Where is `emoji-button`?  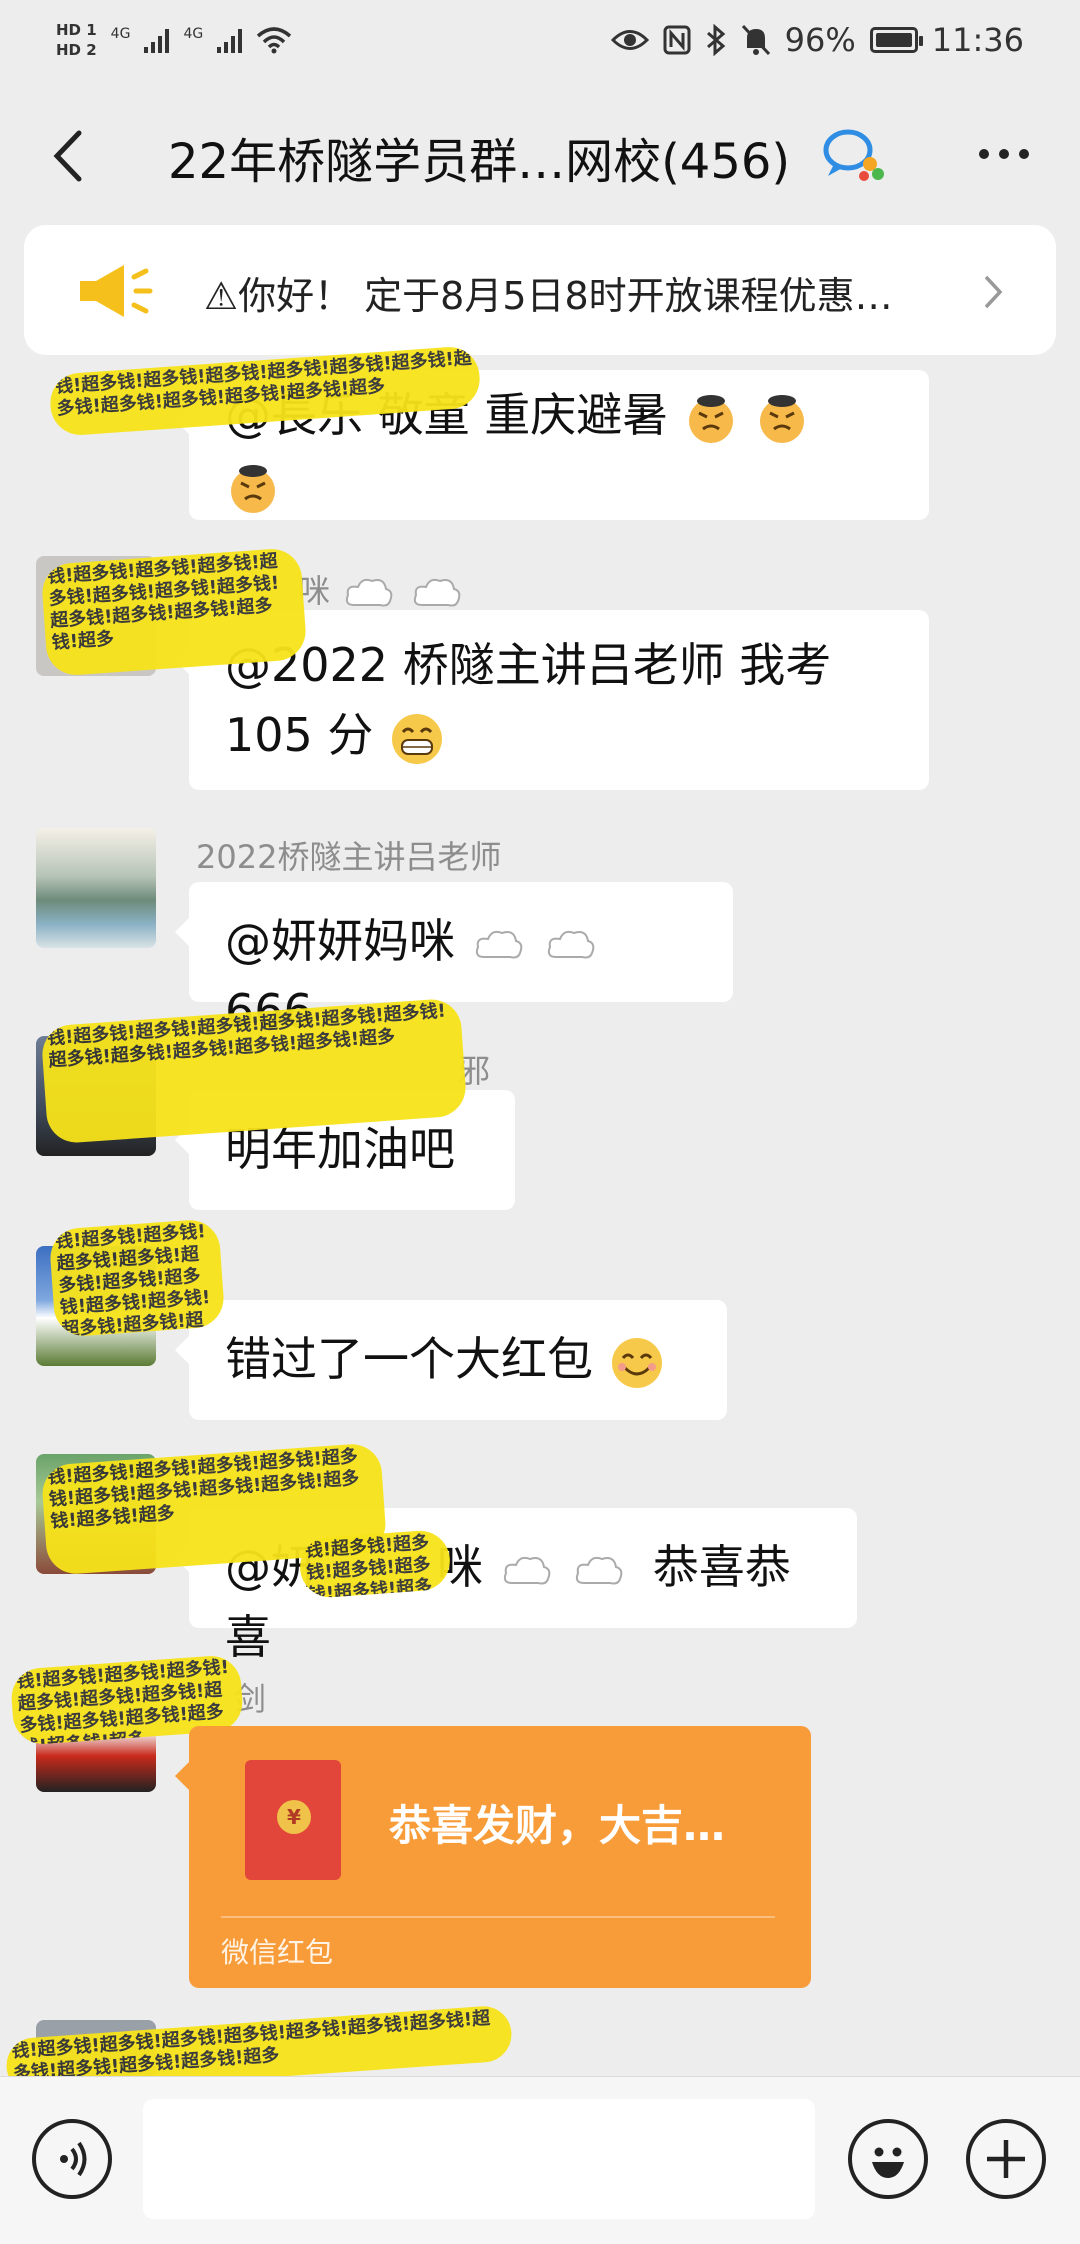 emoji-button is located at coordinates (888, 2159).